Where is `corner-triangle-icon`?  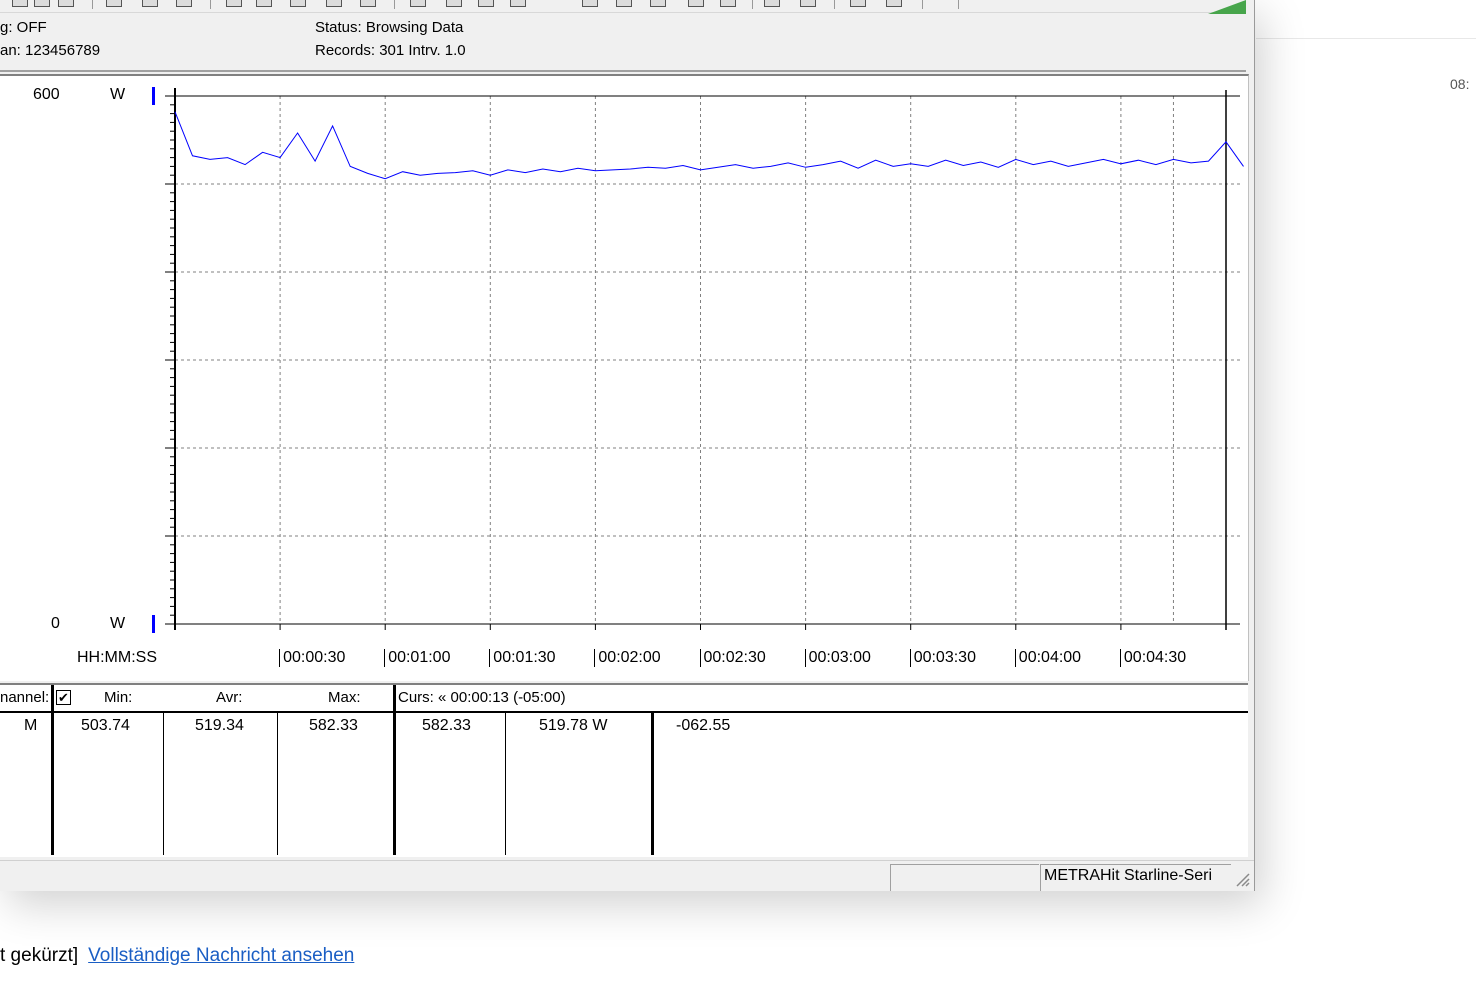
corner-triangle-icon is located at coordinates (1227, 7).